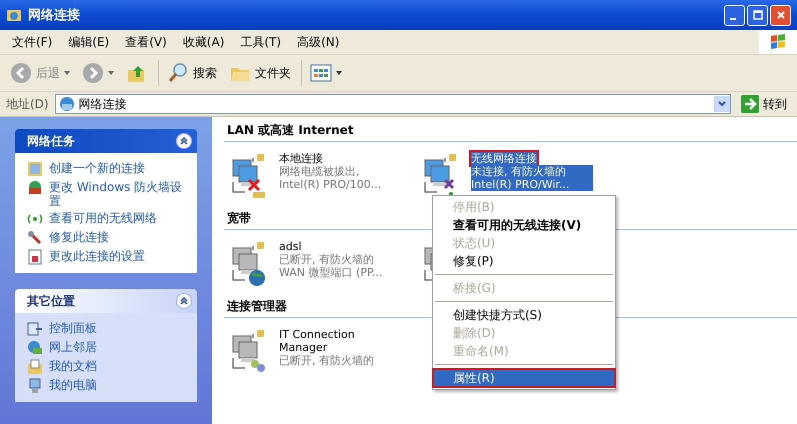  Describe the element at coordinates (35, 367) in the screenshot. I see `documents-folder-icon` at that location.